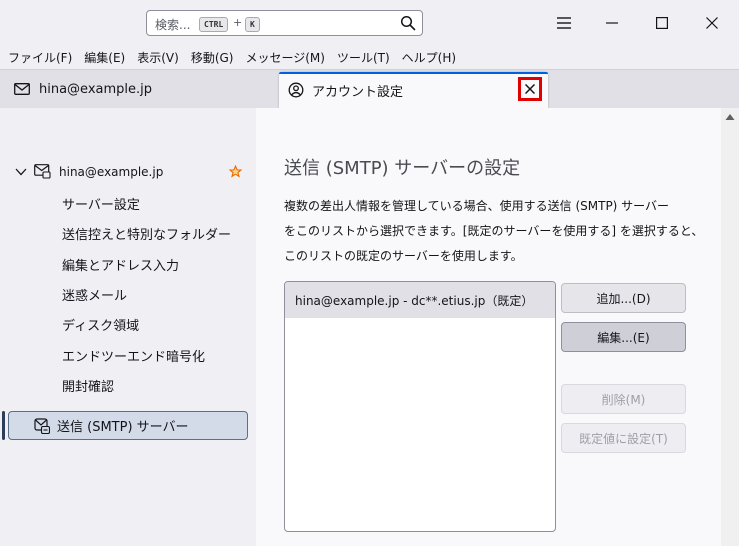  I want to click on set-default-button: 既定値に設定(T), so click(623, 438).